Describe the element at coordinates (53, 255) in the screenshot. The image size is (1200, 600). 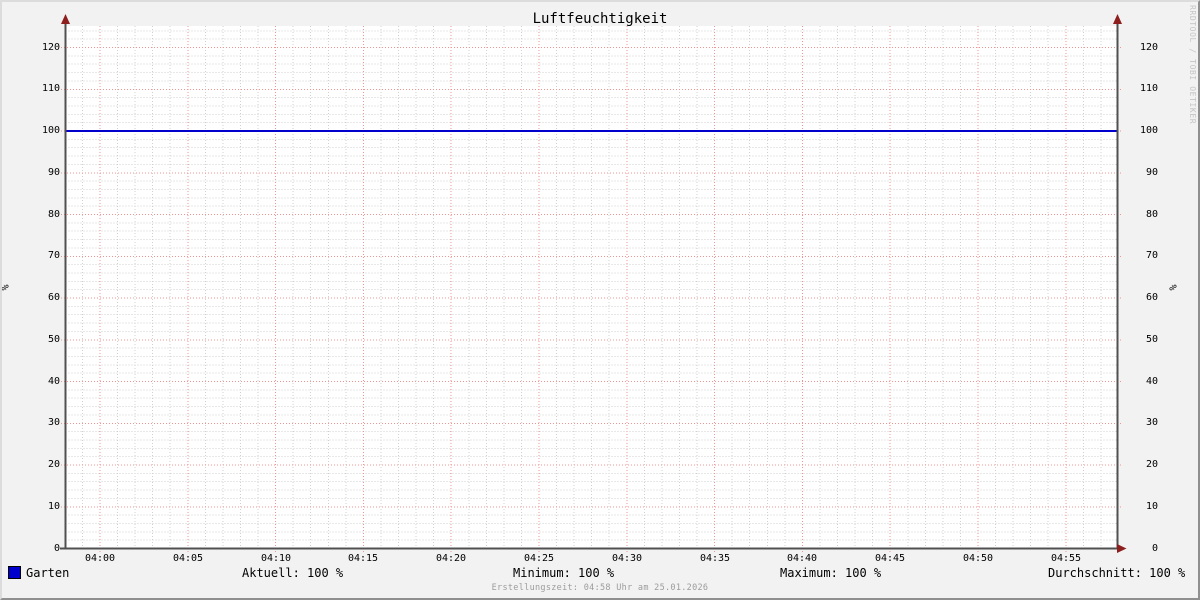
I see `y-tick-label-left: 70` at that location.